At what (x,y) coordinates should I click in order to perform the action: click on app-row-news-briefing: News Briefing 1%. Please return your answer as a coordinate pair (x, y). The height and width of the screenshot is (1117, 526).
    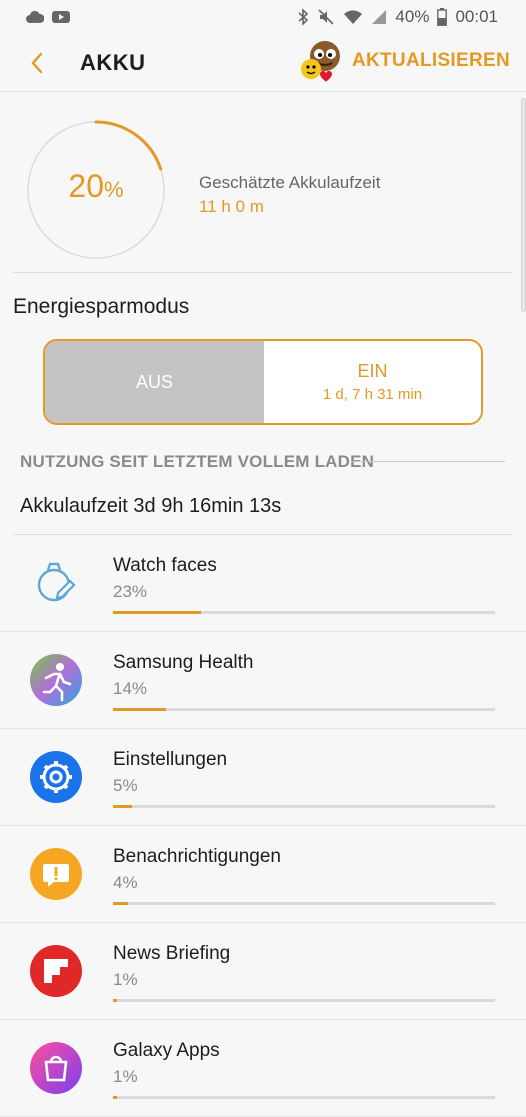
    Looking at the image, I should click on (263, 971).